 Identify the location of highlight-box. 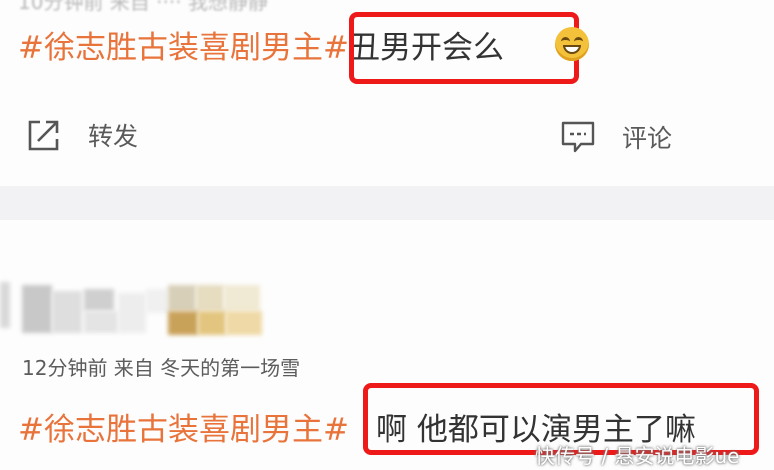
(464, 48).